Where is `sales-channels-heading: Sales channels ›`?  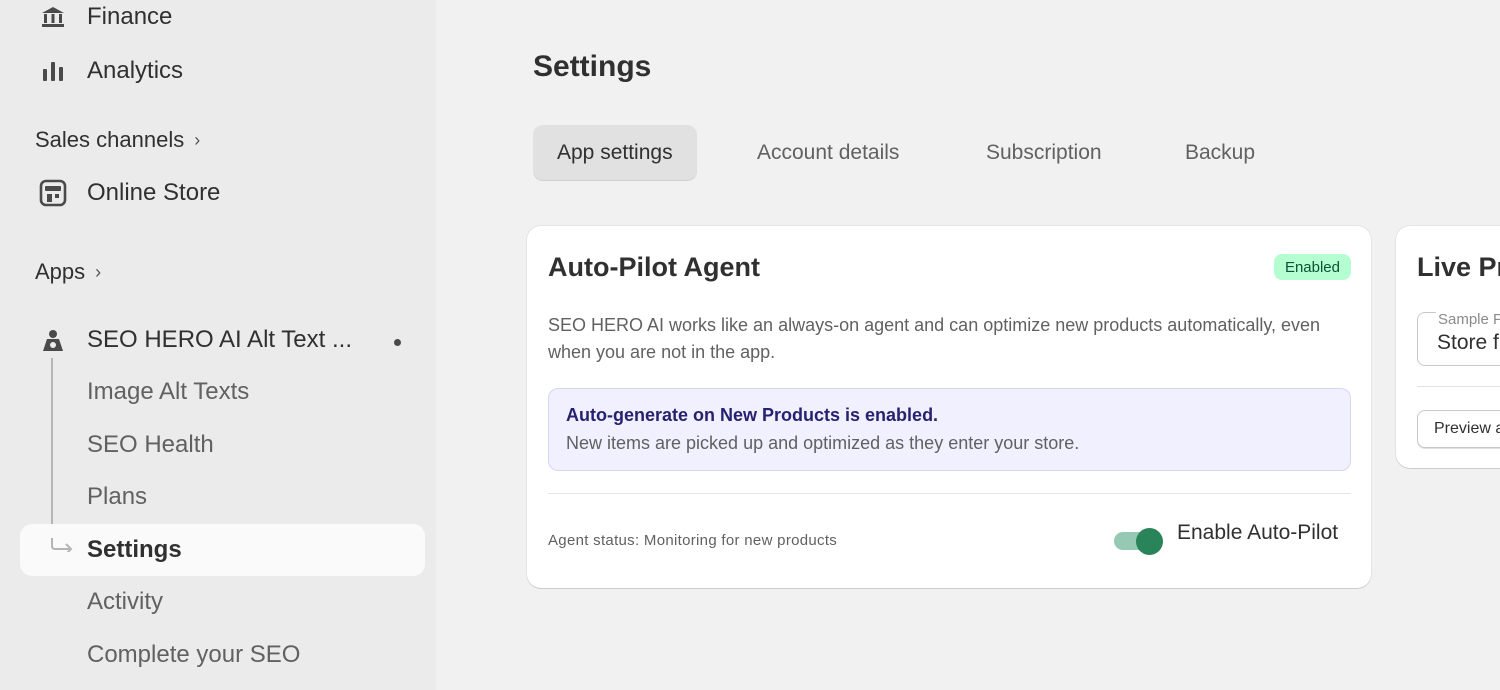
sales-channels-heading: Sales channels › is located at coordinates (117, 140).